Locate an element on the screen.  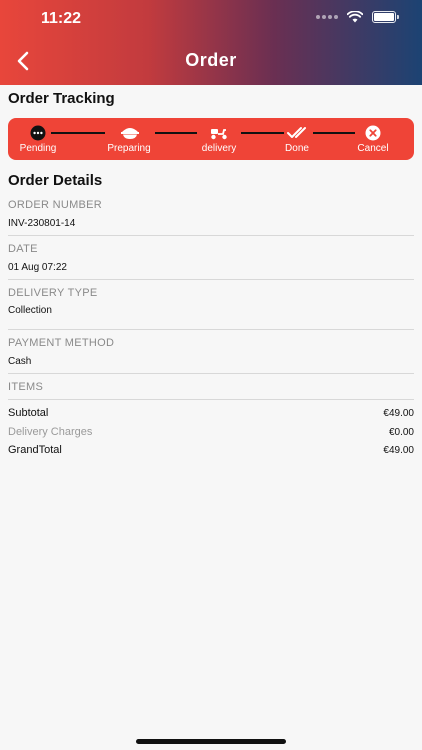
app-header: 11:22 Order is located at coordinates (211, 42).